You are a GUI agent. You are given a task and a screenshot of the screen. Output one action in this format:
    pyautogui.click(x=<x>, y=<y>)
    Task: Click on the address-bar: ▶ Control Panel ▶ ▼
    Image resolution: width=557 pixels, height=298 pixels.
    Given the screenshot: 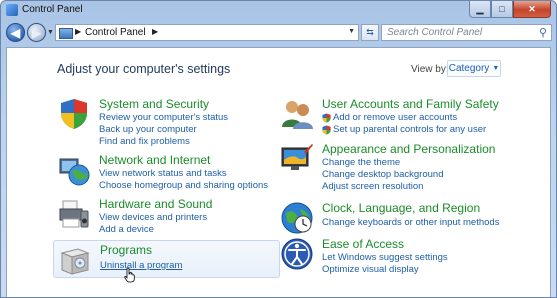 What is the action you would take?
    pyautogui.click(x=207, y=32)
    